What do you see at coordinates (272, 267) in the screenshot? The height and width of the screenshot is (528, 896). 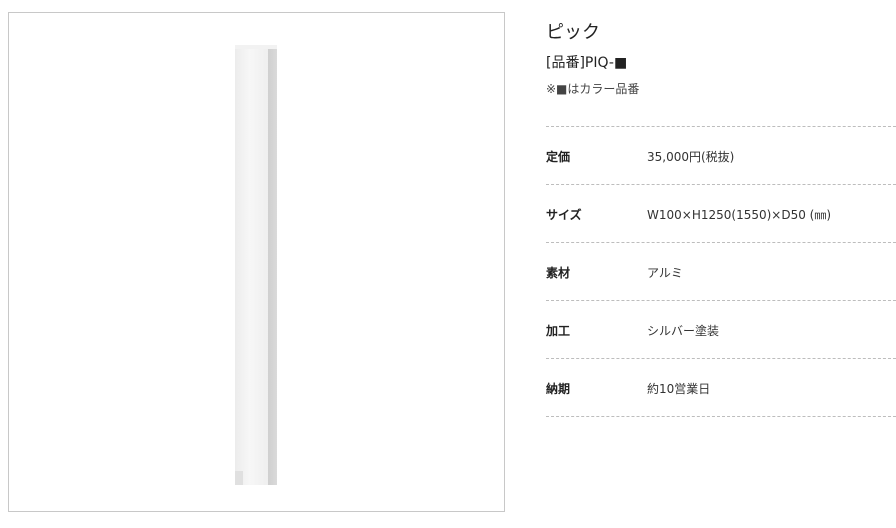 I see `post-side-face` at bounding box center [272, 267].